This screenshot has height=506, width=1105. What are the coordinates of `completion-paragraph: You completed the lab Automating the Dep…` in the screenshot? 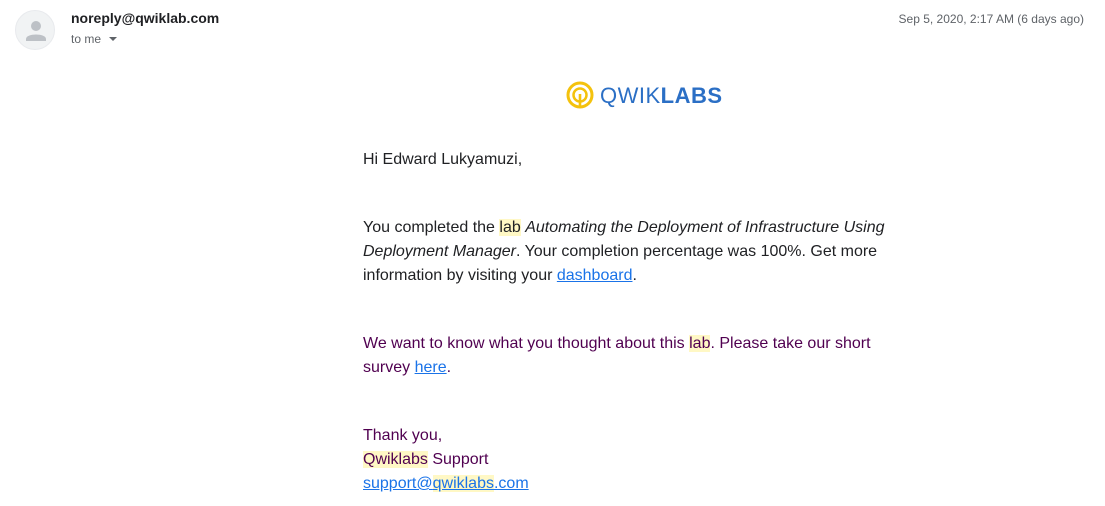 It's located at (633, 252).